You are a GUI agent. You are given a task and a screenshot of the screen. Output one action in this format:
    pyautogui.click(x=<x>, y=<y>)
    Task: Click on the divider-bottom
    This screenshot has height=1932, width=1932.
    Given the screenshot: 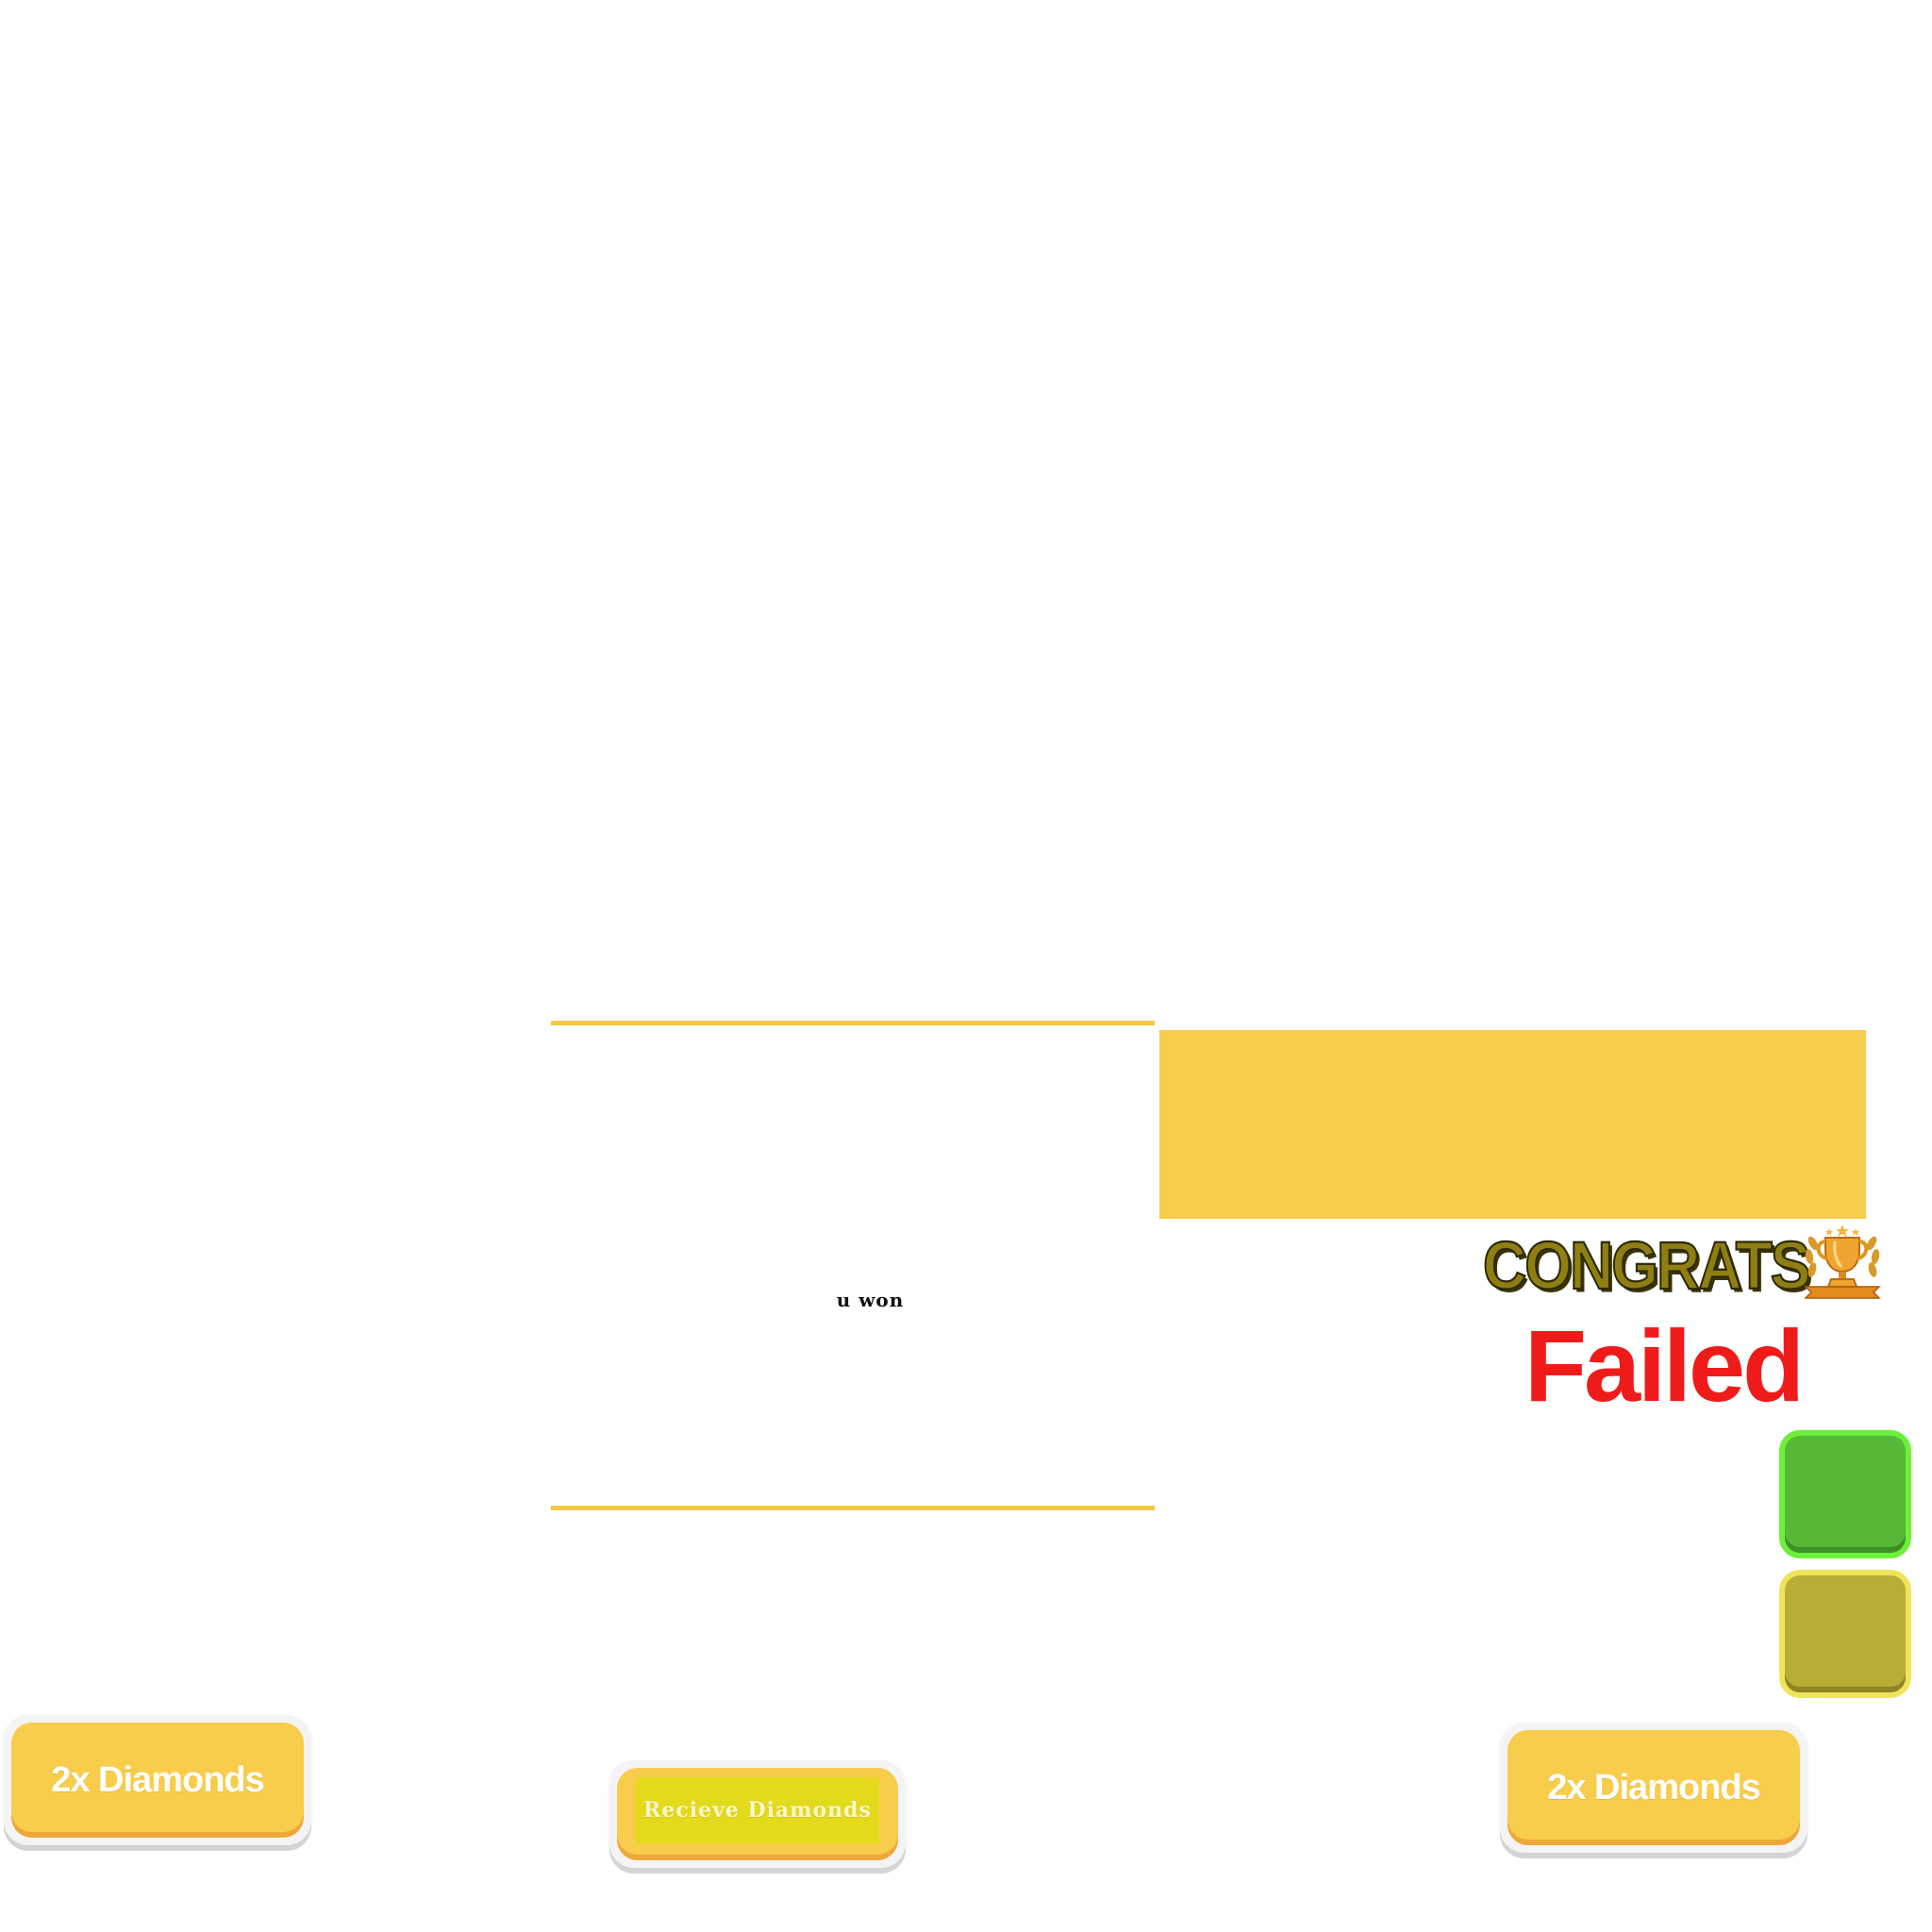 What is the action you would take?
    pyautogui.click(x=853, y=1508)
    